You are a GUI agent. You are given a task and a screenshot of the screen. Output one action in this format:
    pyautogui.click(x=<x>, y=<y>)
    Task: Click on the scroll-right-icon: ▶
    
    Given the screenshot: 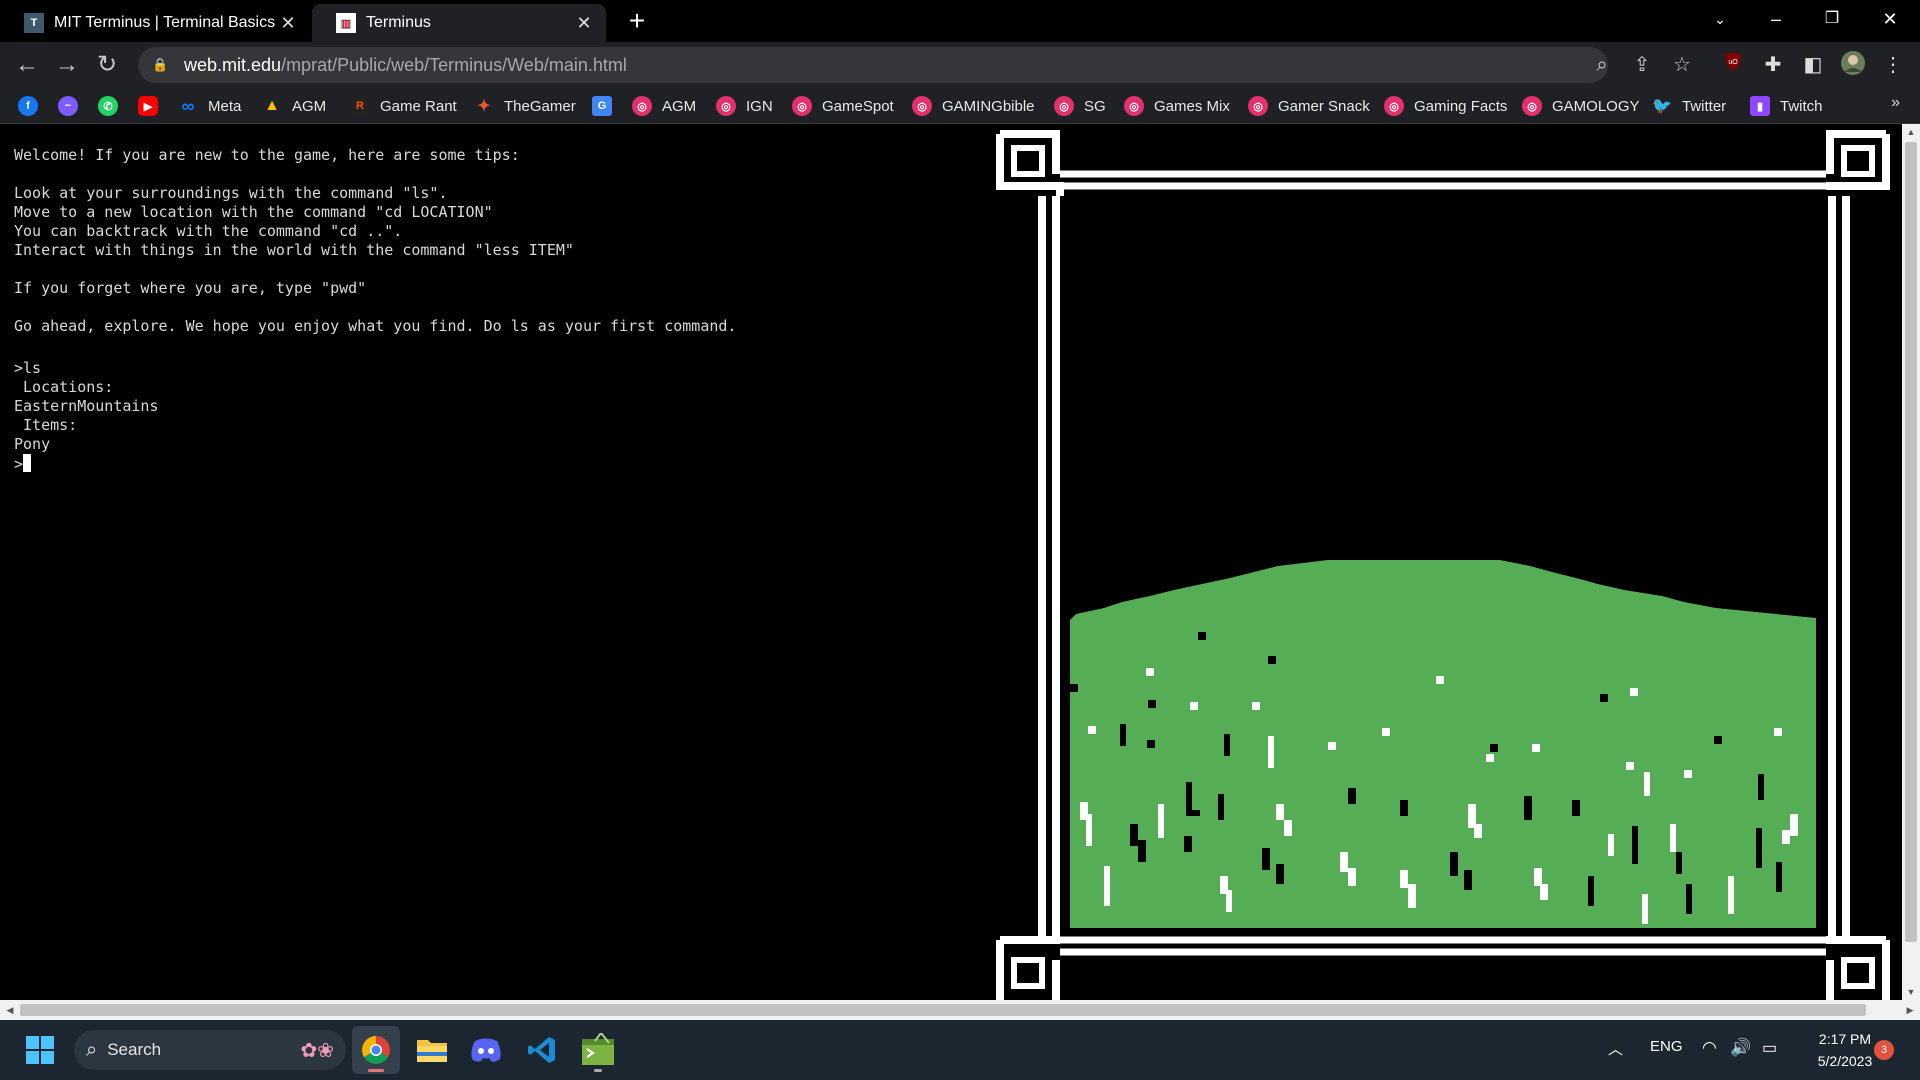 What is the action you would take?
    pyautogui.click(x=1910, y=1010)
    